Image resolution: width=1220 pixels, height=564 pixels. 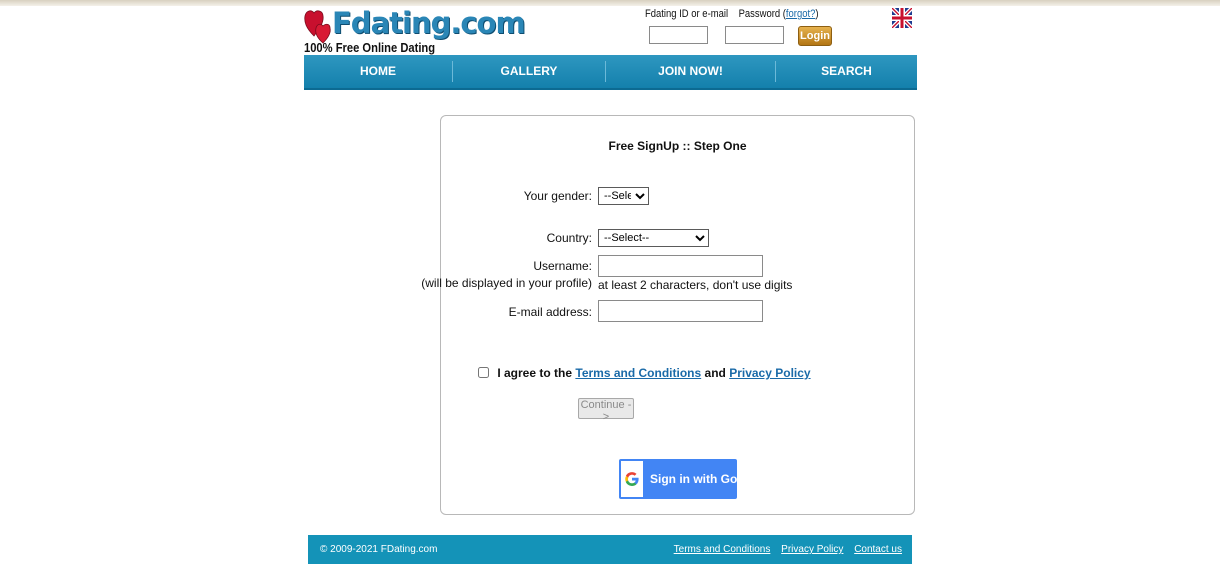 What do you see at coordinates (695, 285) in the screenshot?
I see `username-hint: at least 2 characters, don't use digits` at bounding box center [695, 285].